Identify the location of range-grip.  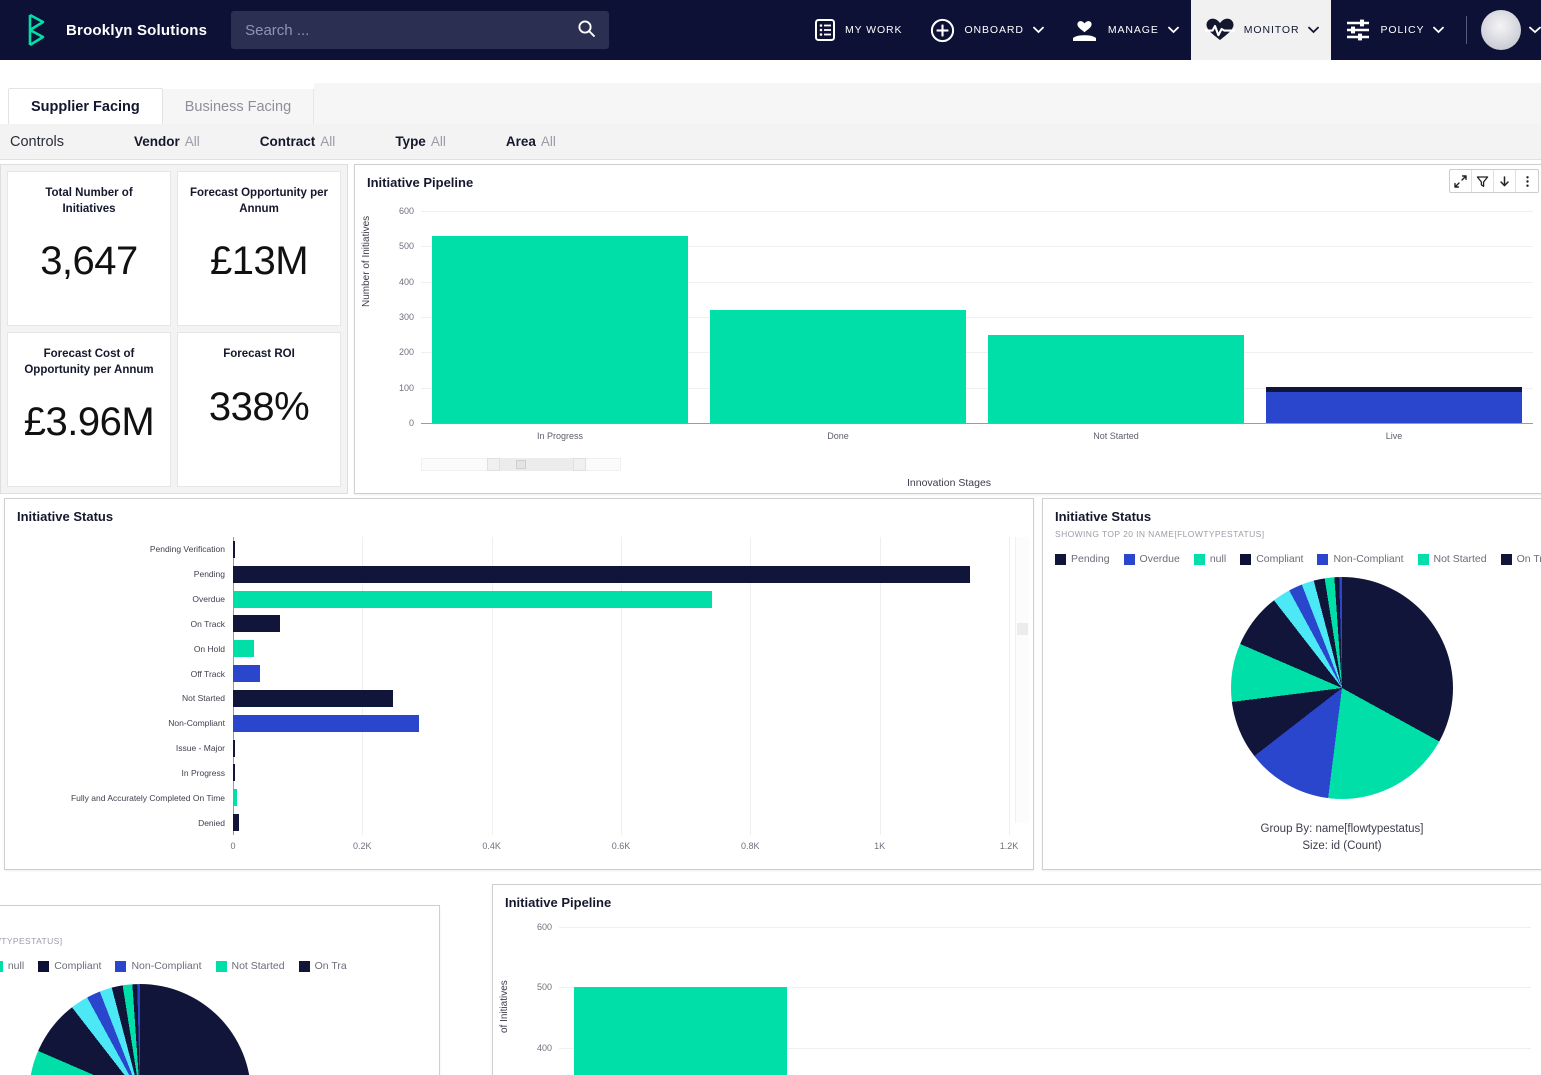
(521, 464).